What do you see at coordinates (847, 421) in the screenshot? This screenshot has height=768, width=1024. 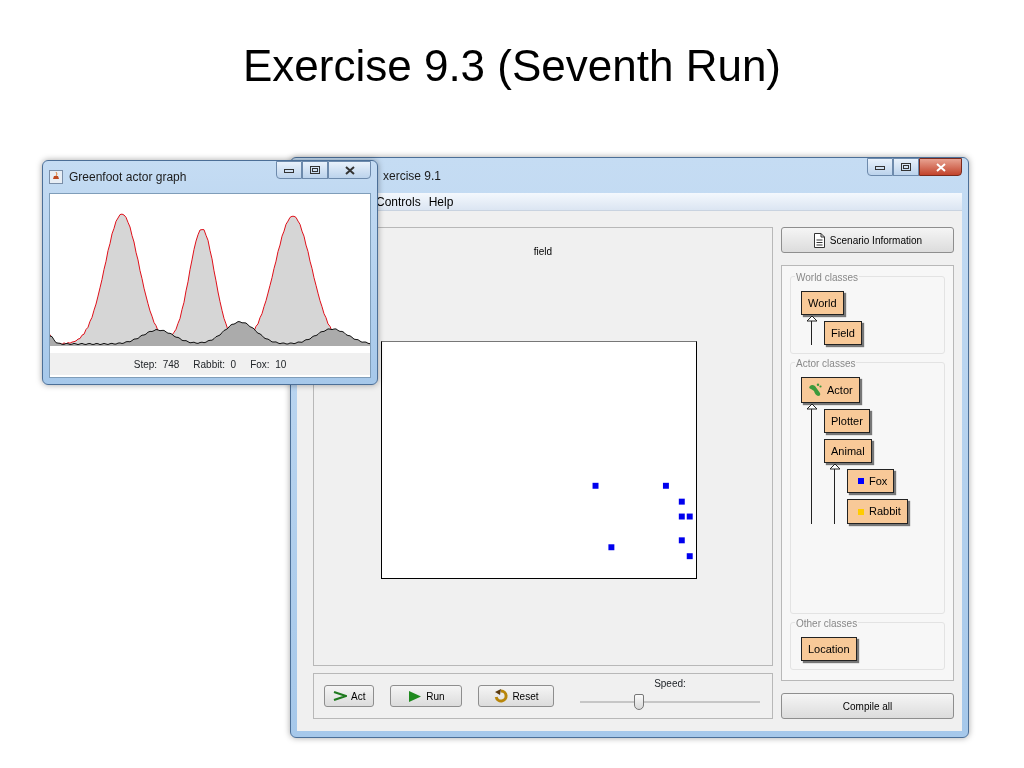 I see `class-box: Plotter` at bounding box center [847, 421].